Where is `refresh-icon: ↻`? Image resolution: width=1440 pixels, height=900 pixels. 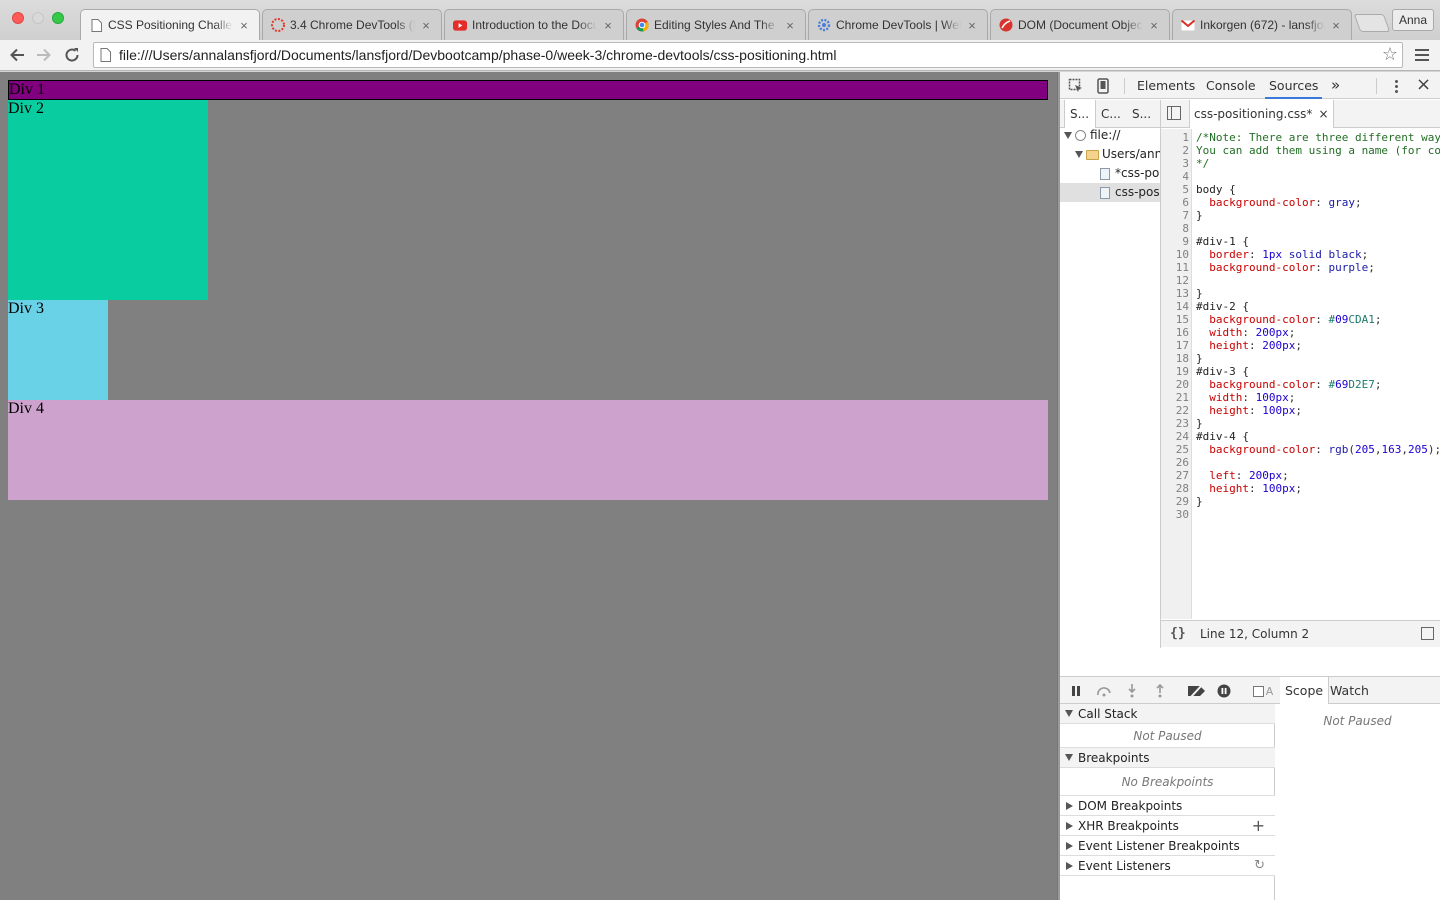
refresh-icon: ↻ is located at coordinates (1259, 866).